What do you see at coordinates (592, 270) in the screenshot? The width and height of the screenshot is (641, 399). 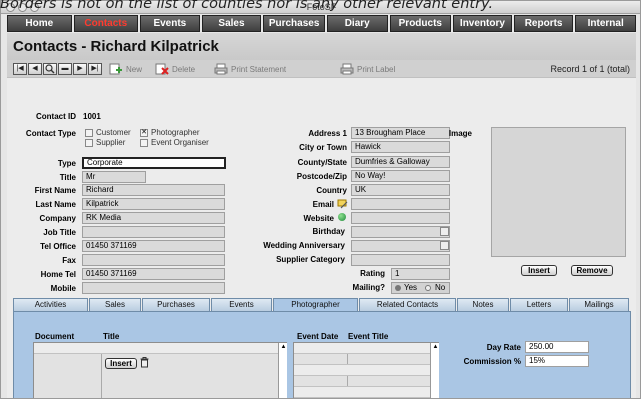 I see `image-remove-button: Remove` at bounding box center [592, 270].